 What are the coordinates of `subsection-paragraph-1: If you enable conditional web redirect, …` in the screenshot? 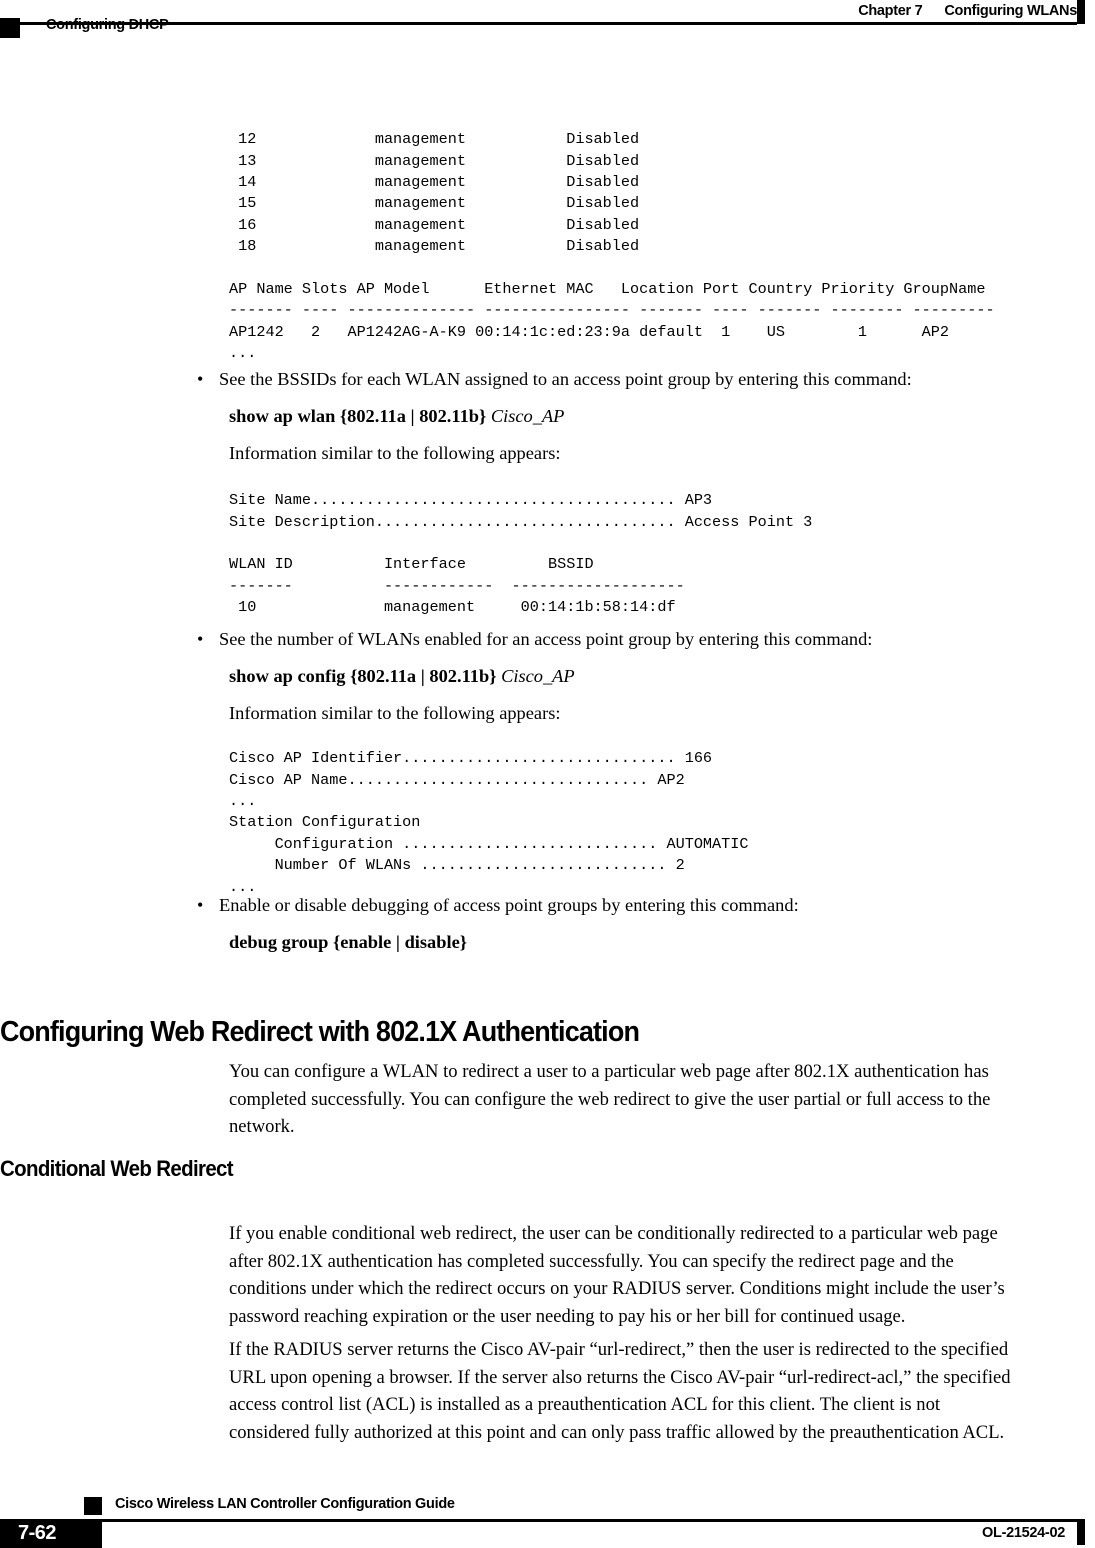 It's located at (662, 1275).